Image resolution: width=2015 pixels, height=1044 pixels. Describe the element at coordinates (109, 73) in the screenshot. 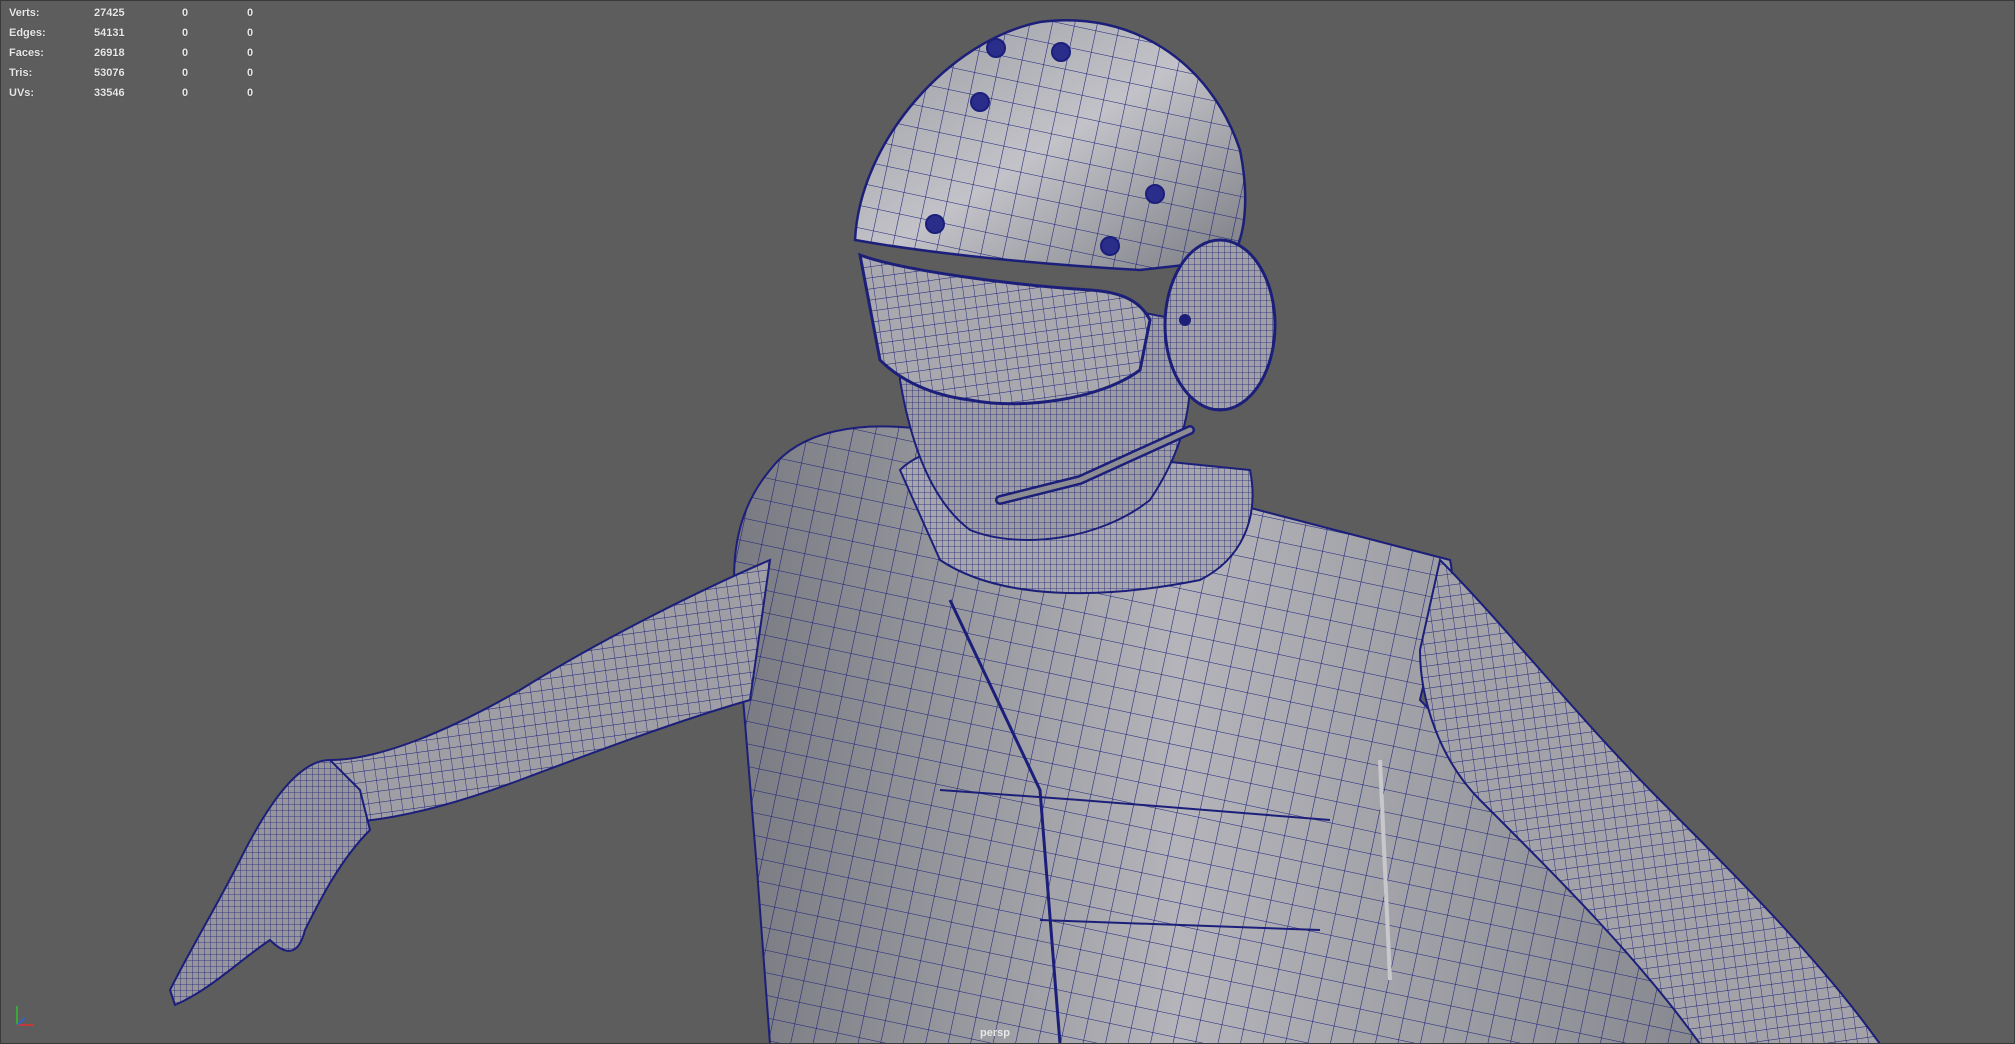

I see `hud-total-value: 53076` at that location.